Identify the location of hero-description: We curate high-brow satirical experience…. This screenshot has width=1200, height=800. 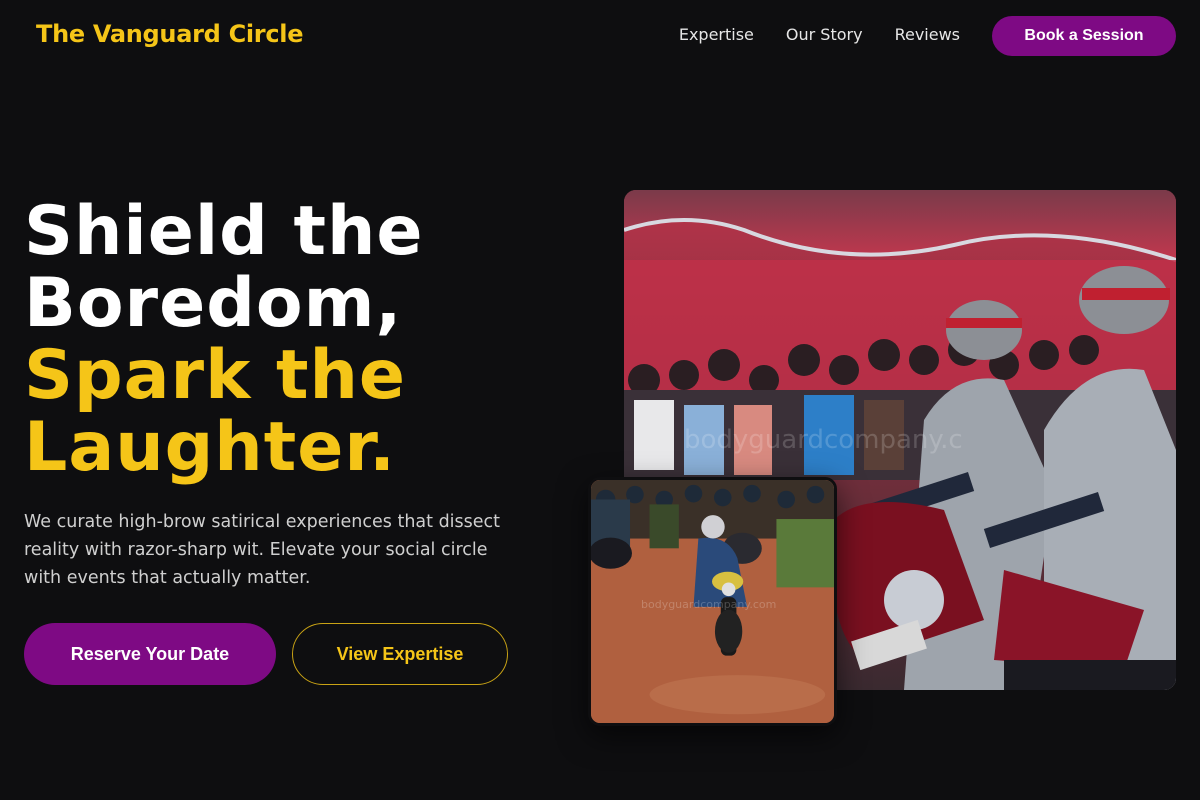
(262, 550).